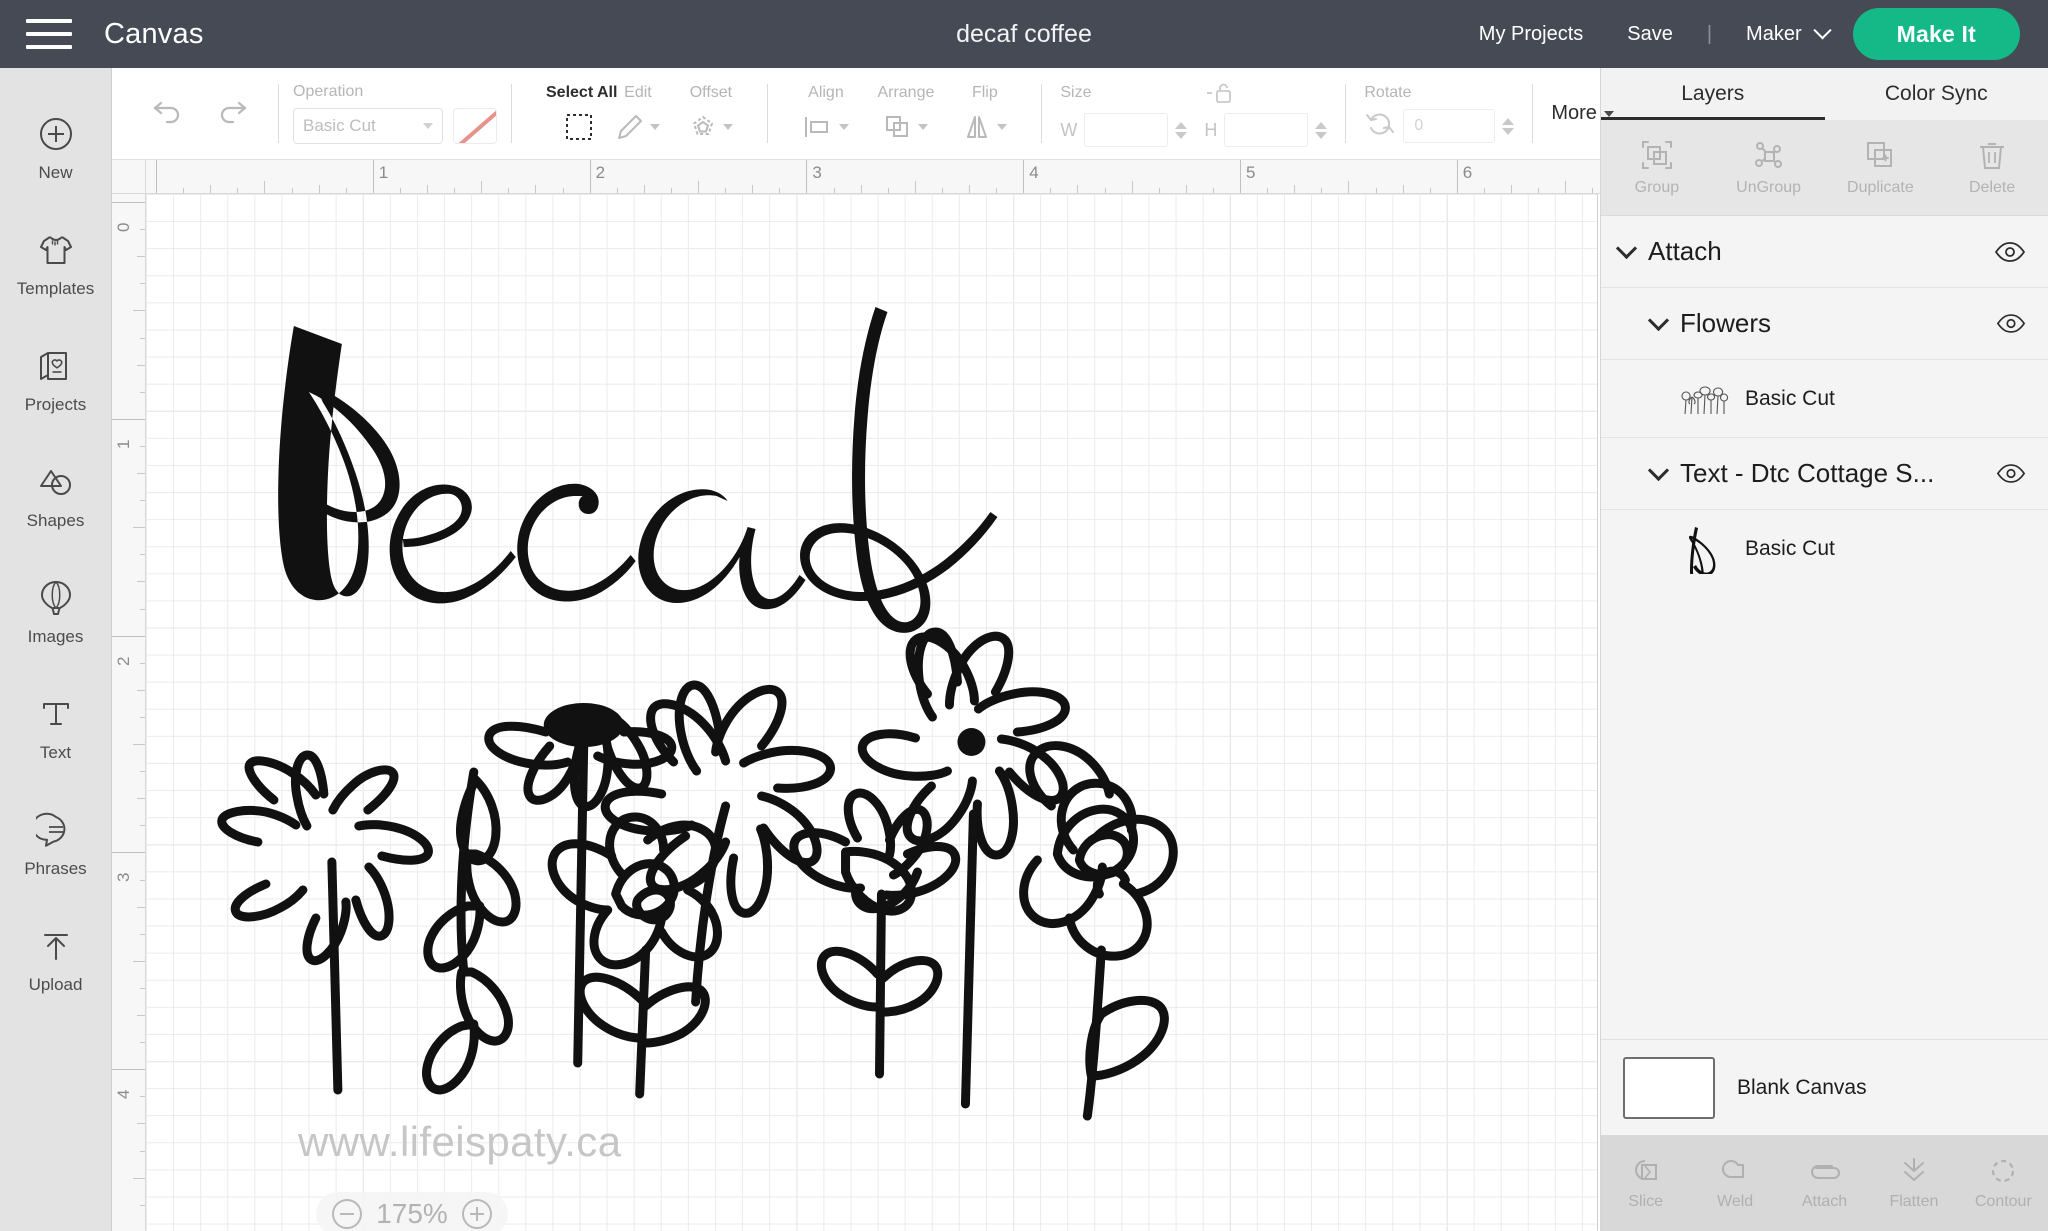 This screenshot has width=2048, height=1231. Describe the element at coordinates (1992, 167) in the screenshot. I see `delete-button: Delete` at that location.